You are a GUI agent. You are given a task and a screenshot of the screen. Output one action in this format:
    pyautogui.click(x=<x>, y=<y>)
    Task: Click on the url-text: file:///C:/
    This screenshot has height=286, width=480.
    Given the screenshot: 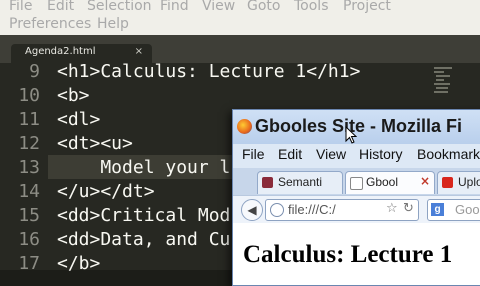 What is the action you would take?
    pyautogui.click(x=312, y=209)
    